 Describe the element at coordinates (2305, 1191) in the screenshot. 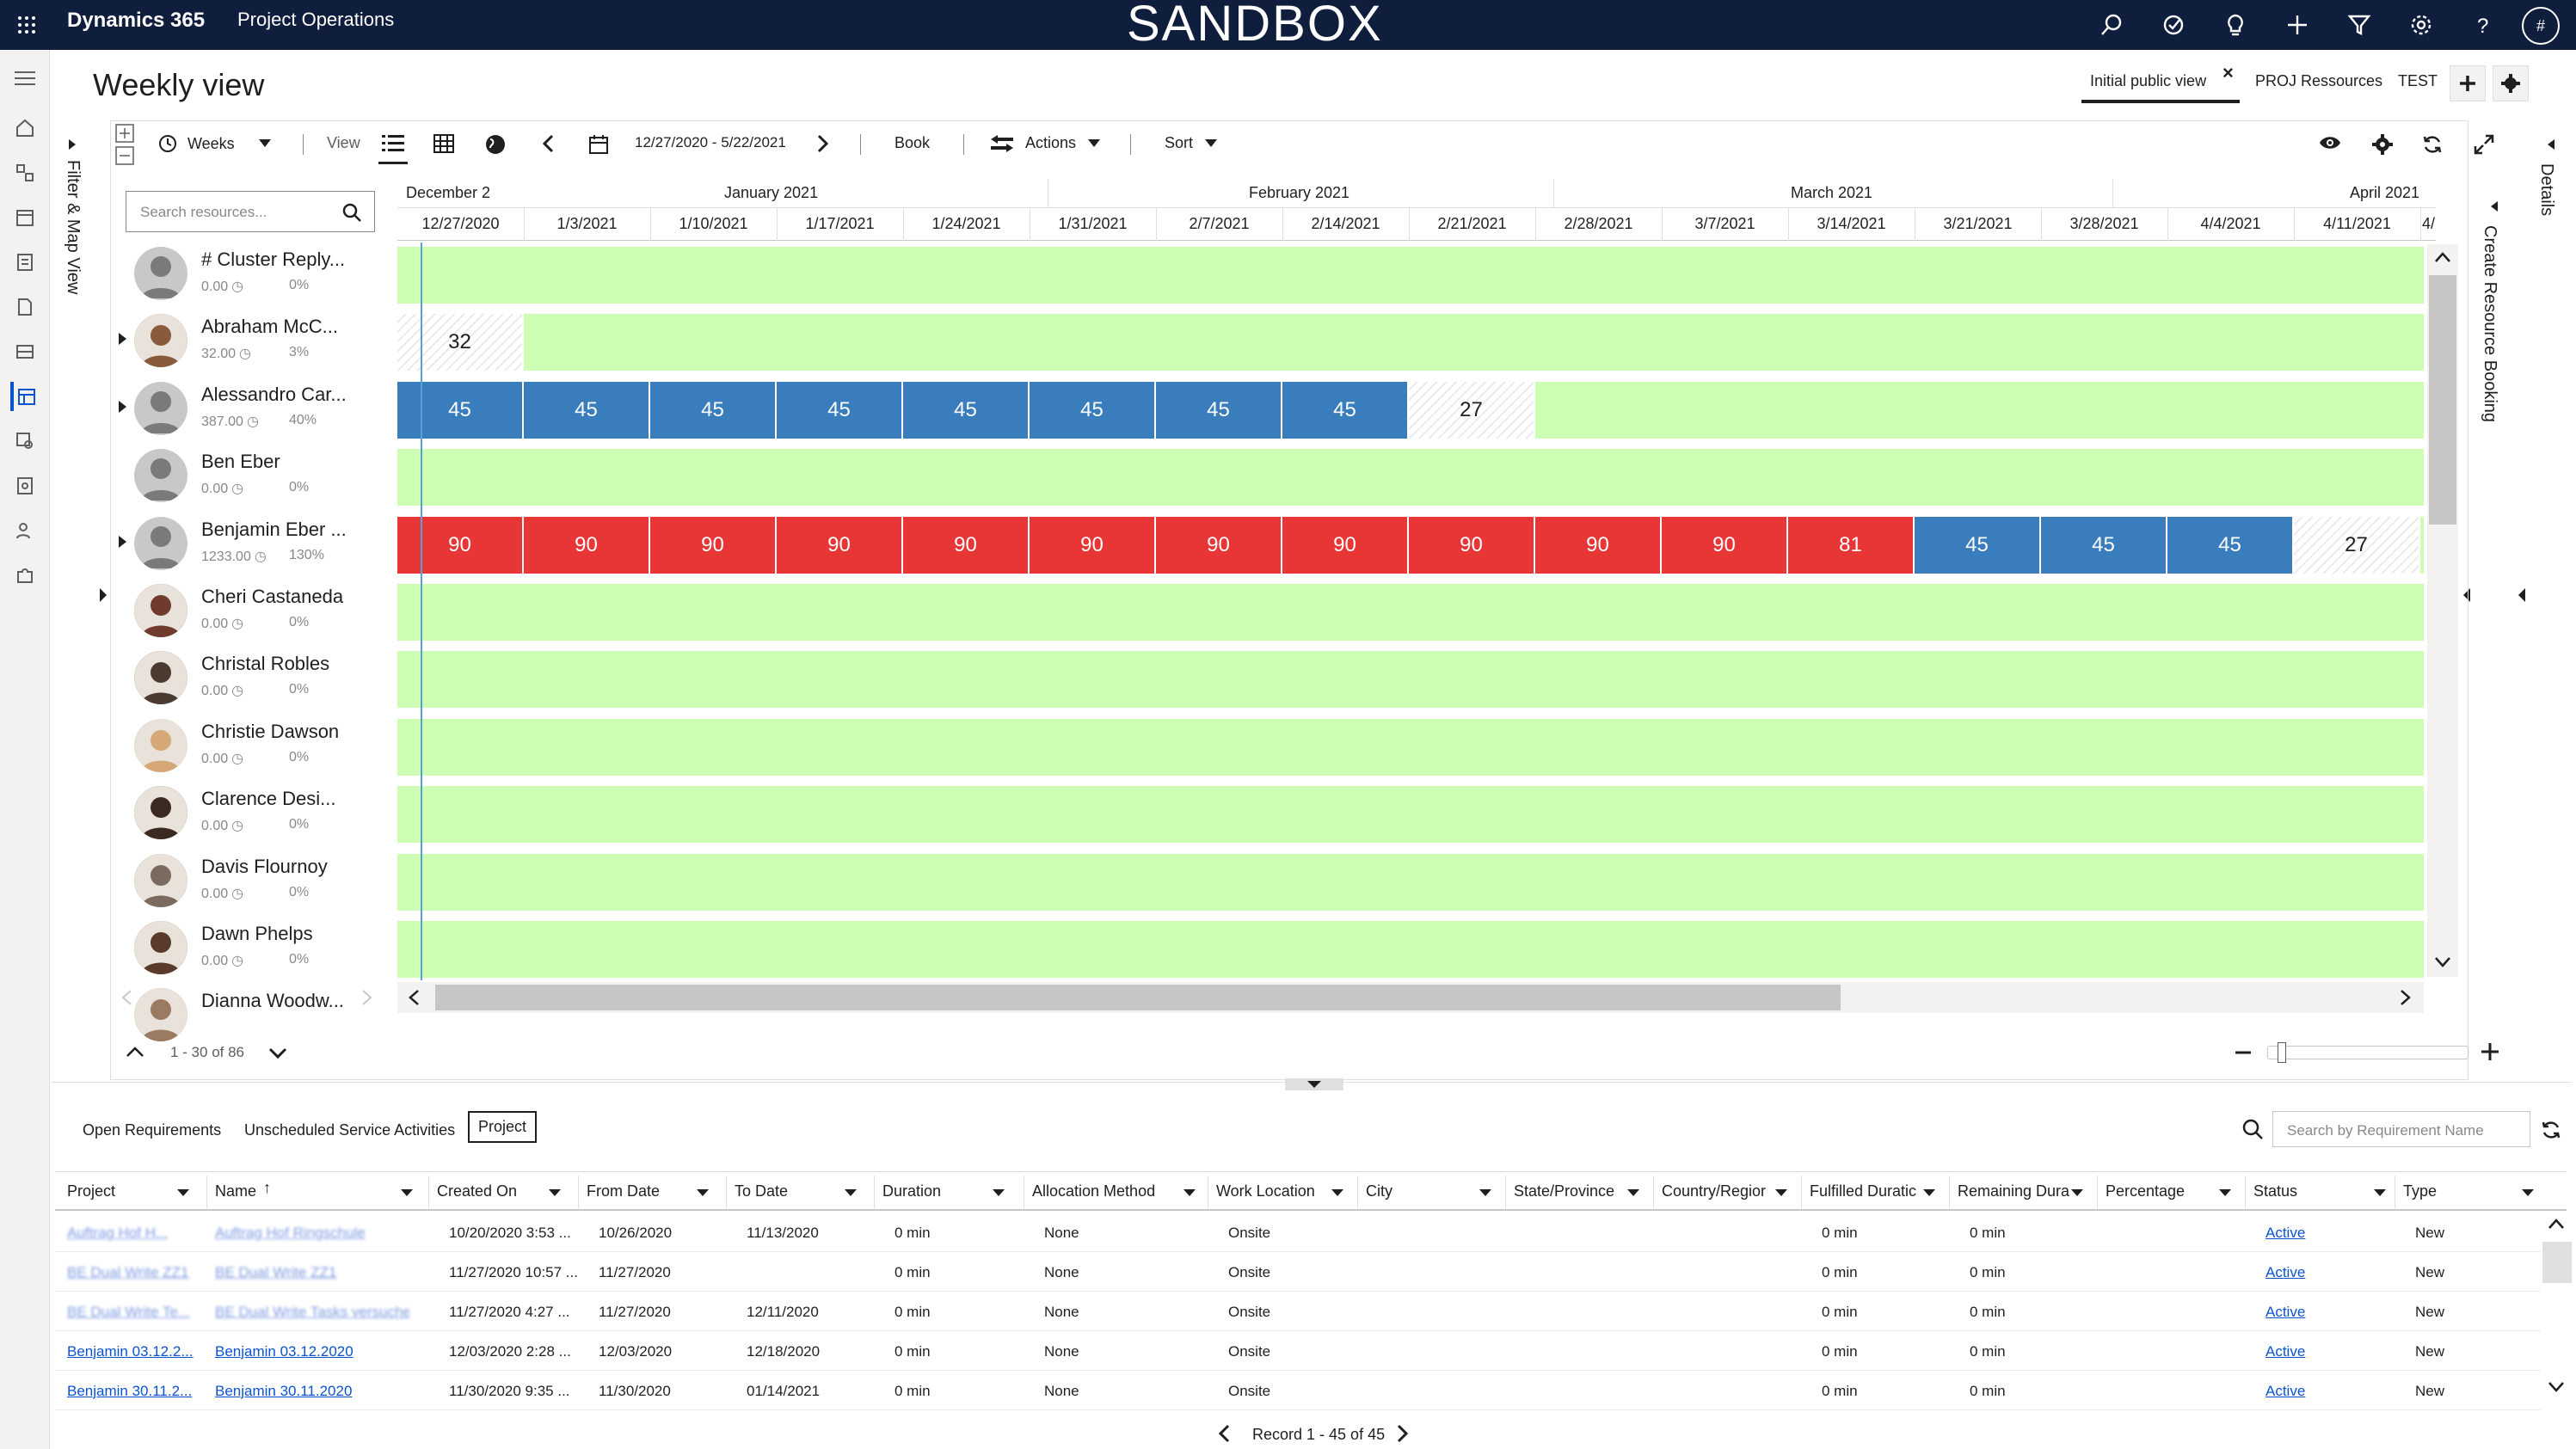

I see `column-header: Status` at that location.